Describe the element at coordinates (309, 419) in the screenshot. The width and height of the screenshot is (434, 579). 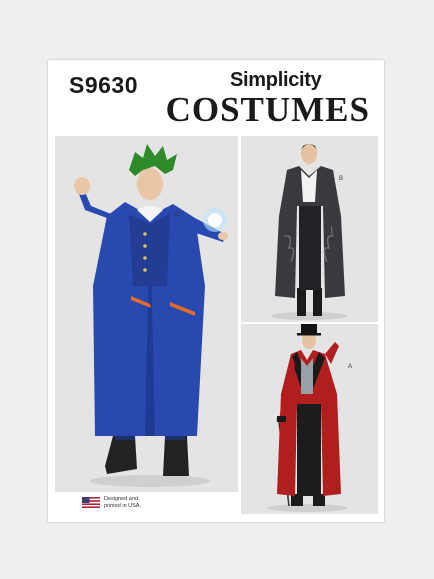
I see `view-a-photo: A` at that location.